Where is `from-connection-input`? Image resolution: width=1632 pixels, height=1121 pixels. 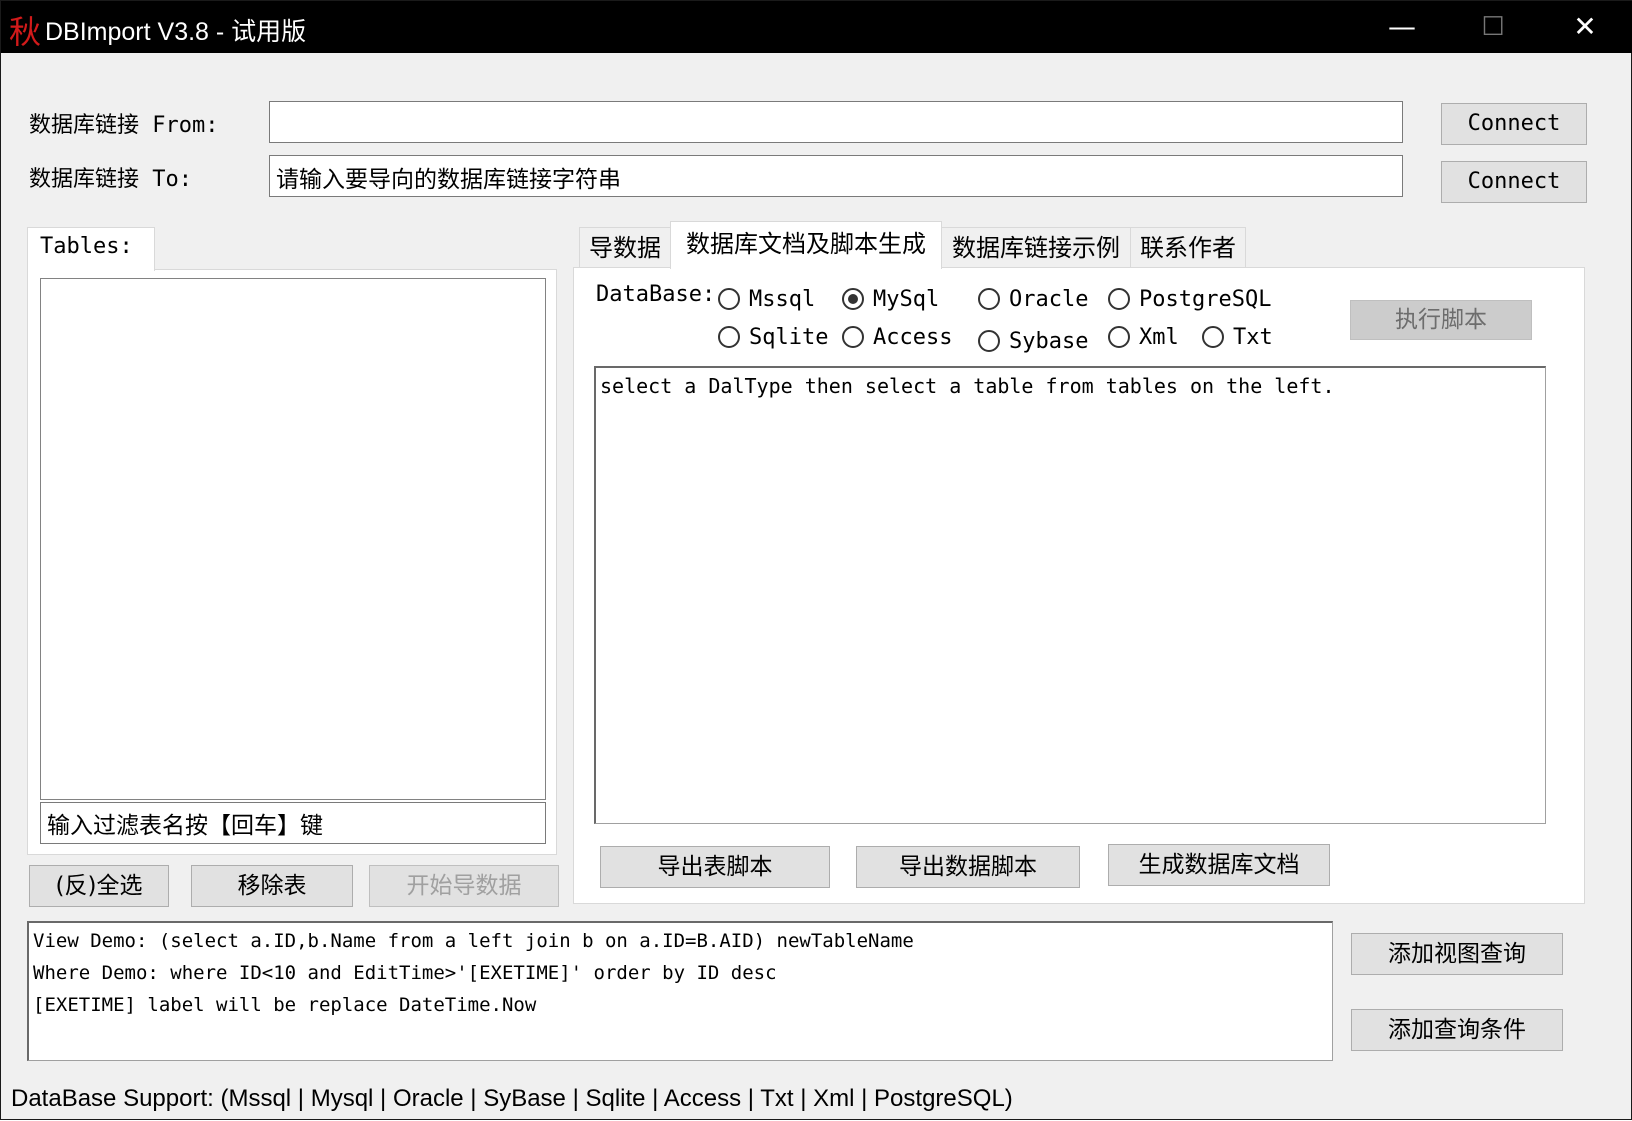
from-connection-input is located at coordinates (836, 122).